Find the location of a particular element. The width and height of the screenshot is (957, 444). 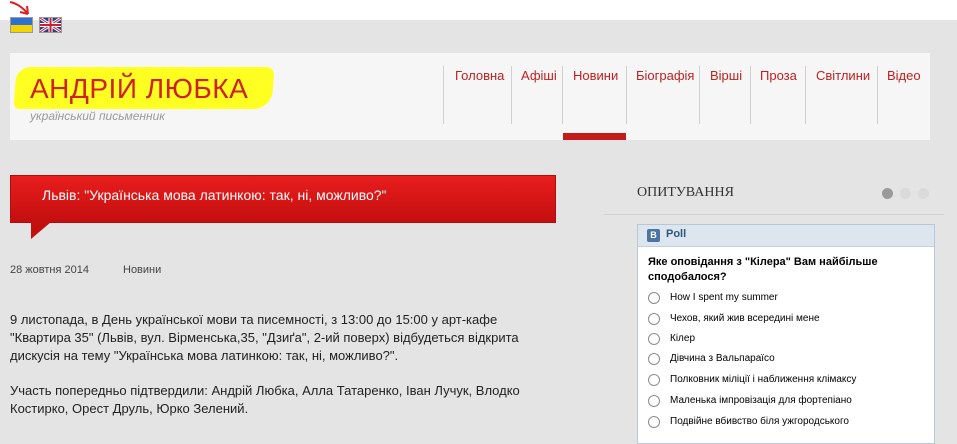

poll-option-label: Кілер is located at coordinates (683, 338).